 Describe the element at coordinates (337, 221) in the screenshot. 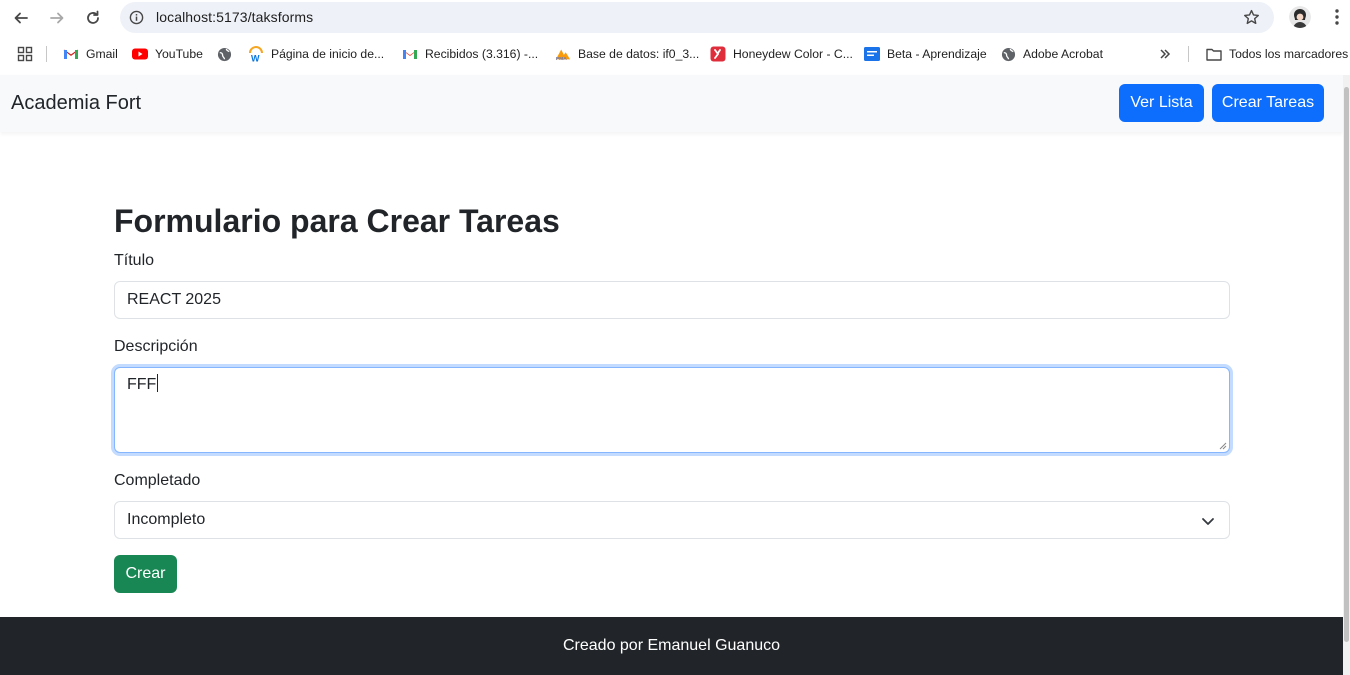

I see `page-title: Formulario para Crear Tareas` at that location.